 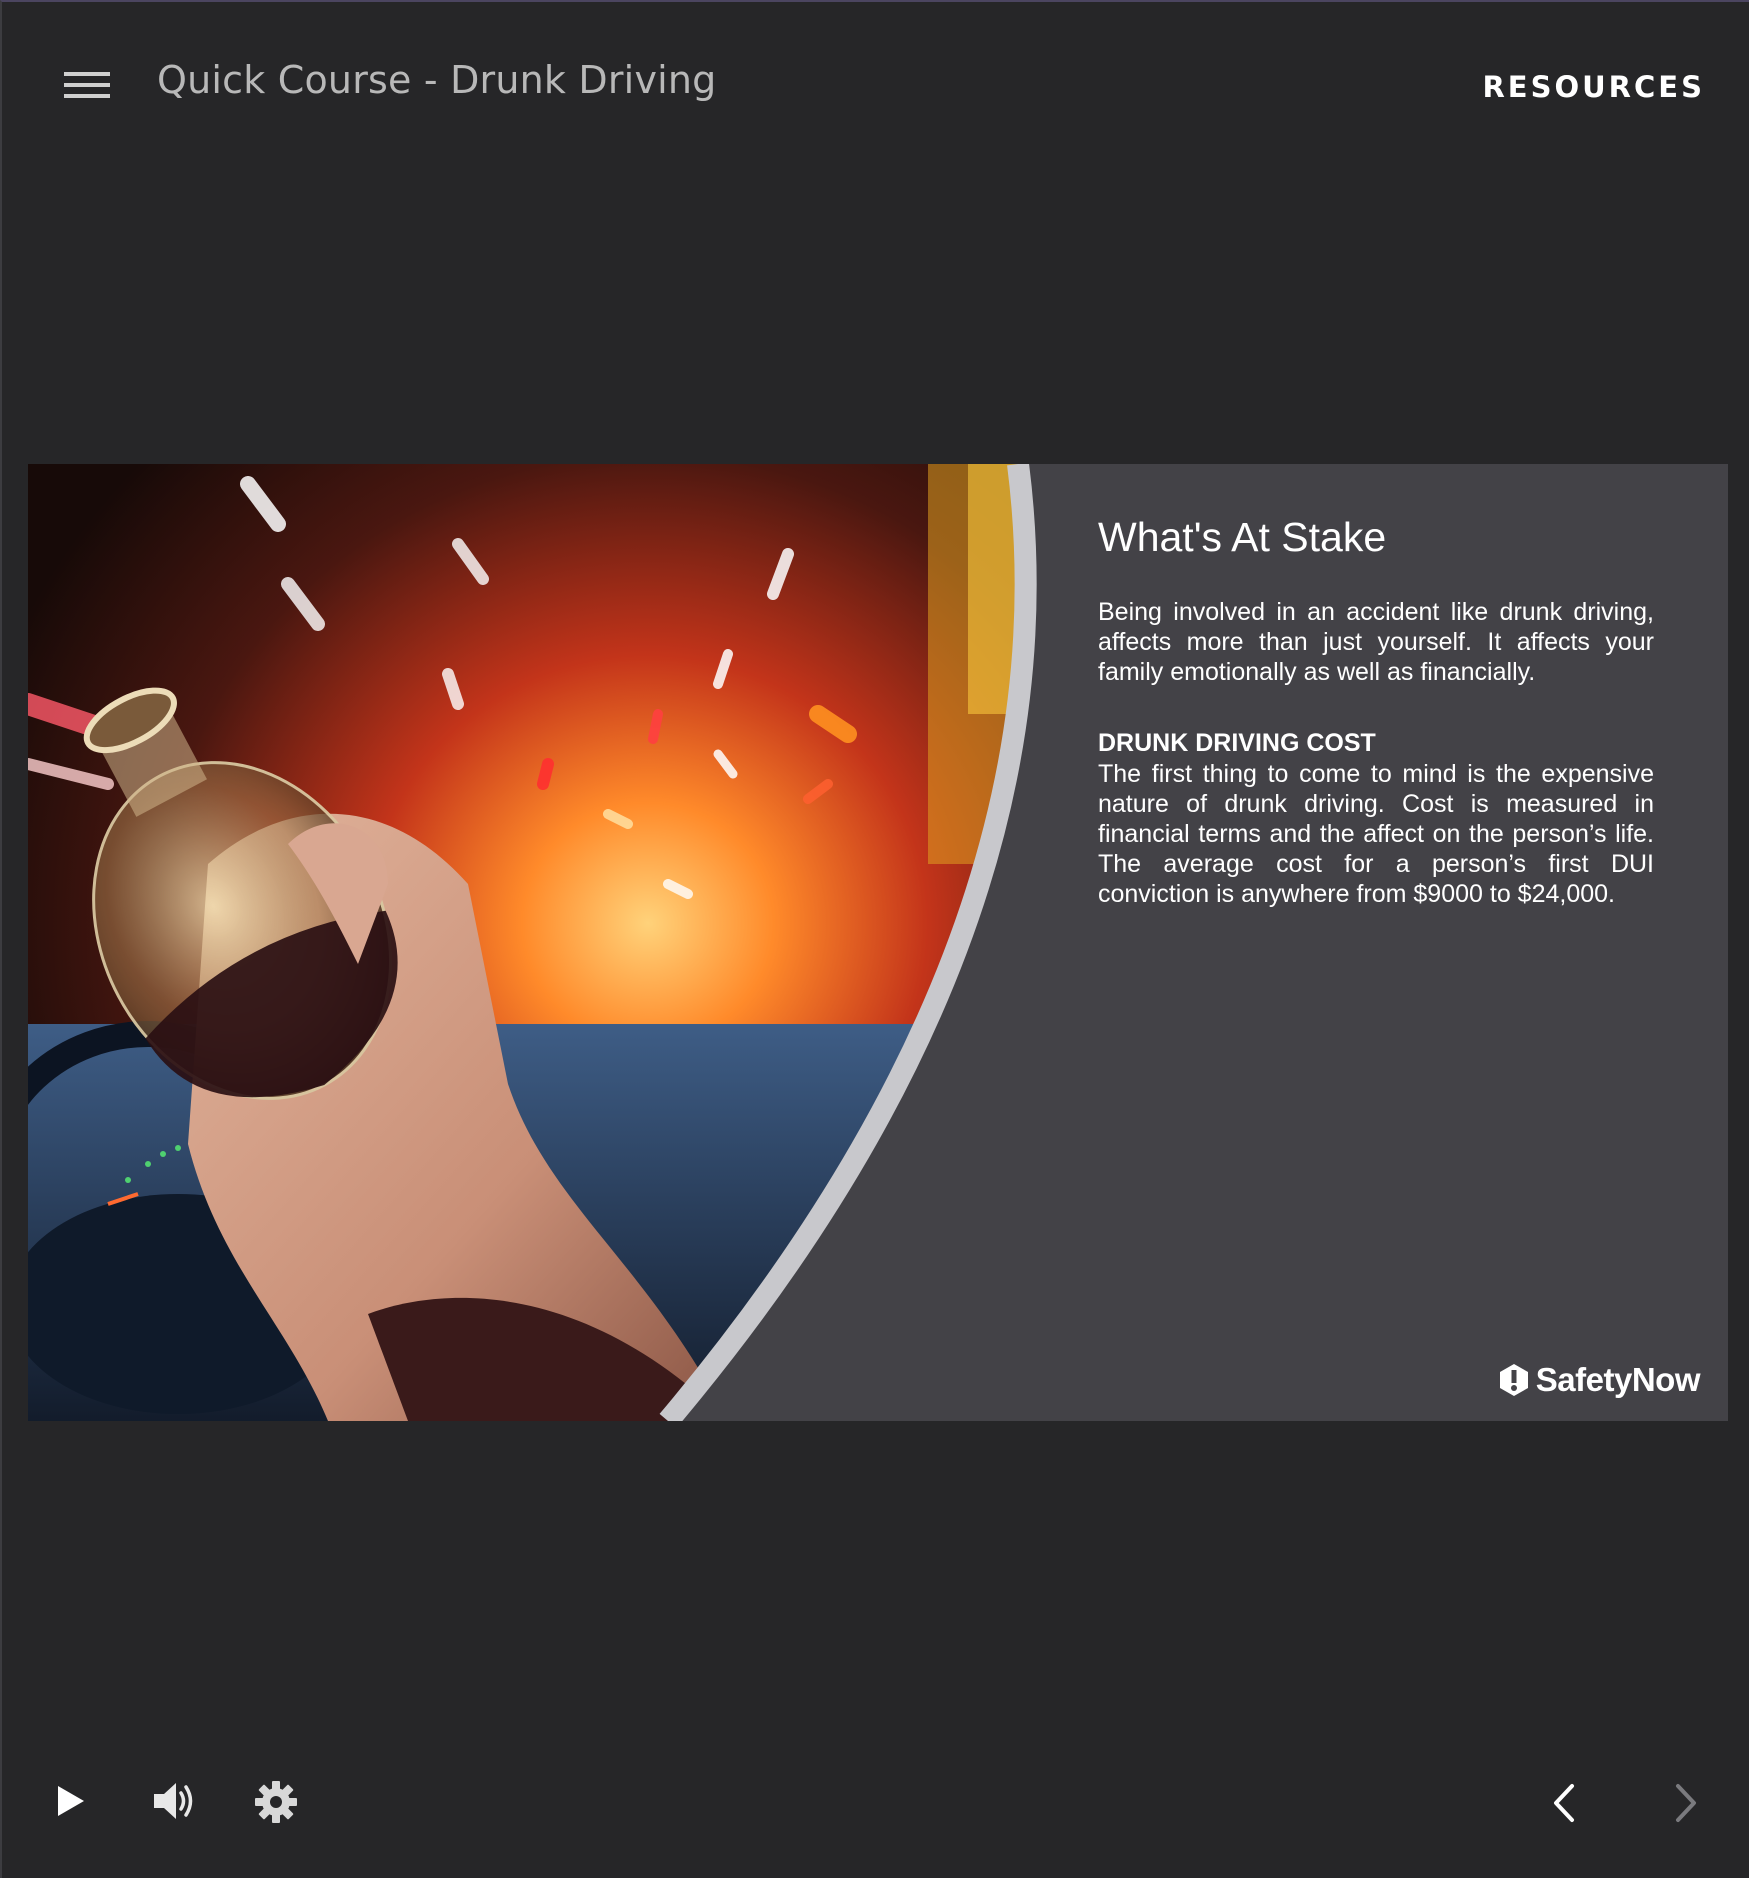 I want to click on safetynow-logo: SafetyNow, so click(x=1598, y=1380).